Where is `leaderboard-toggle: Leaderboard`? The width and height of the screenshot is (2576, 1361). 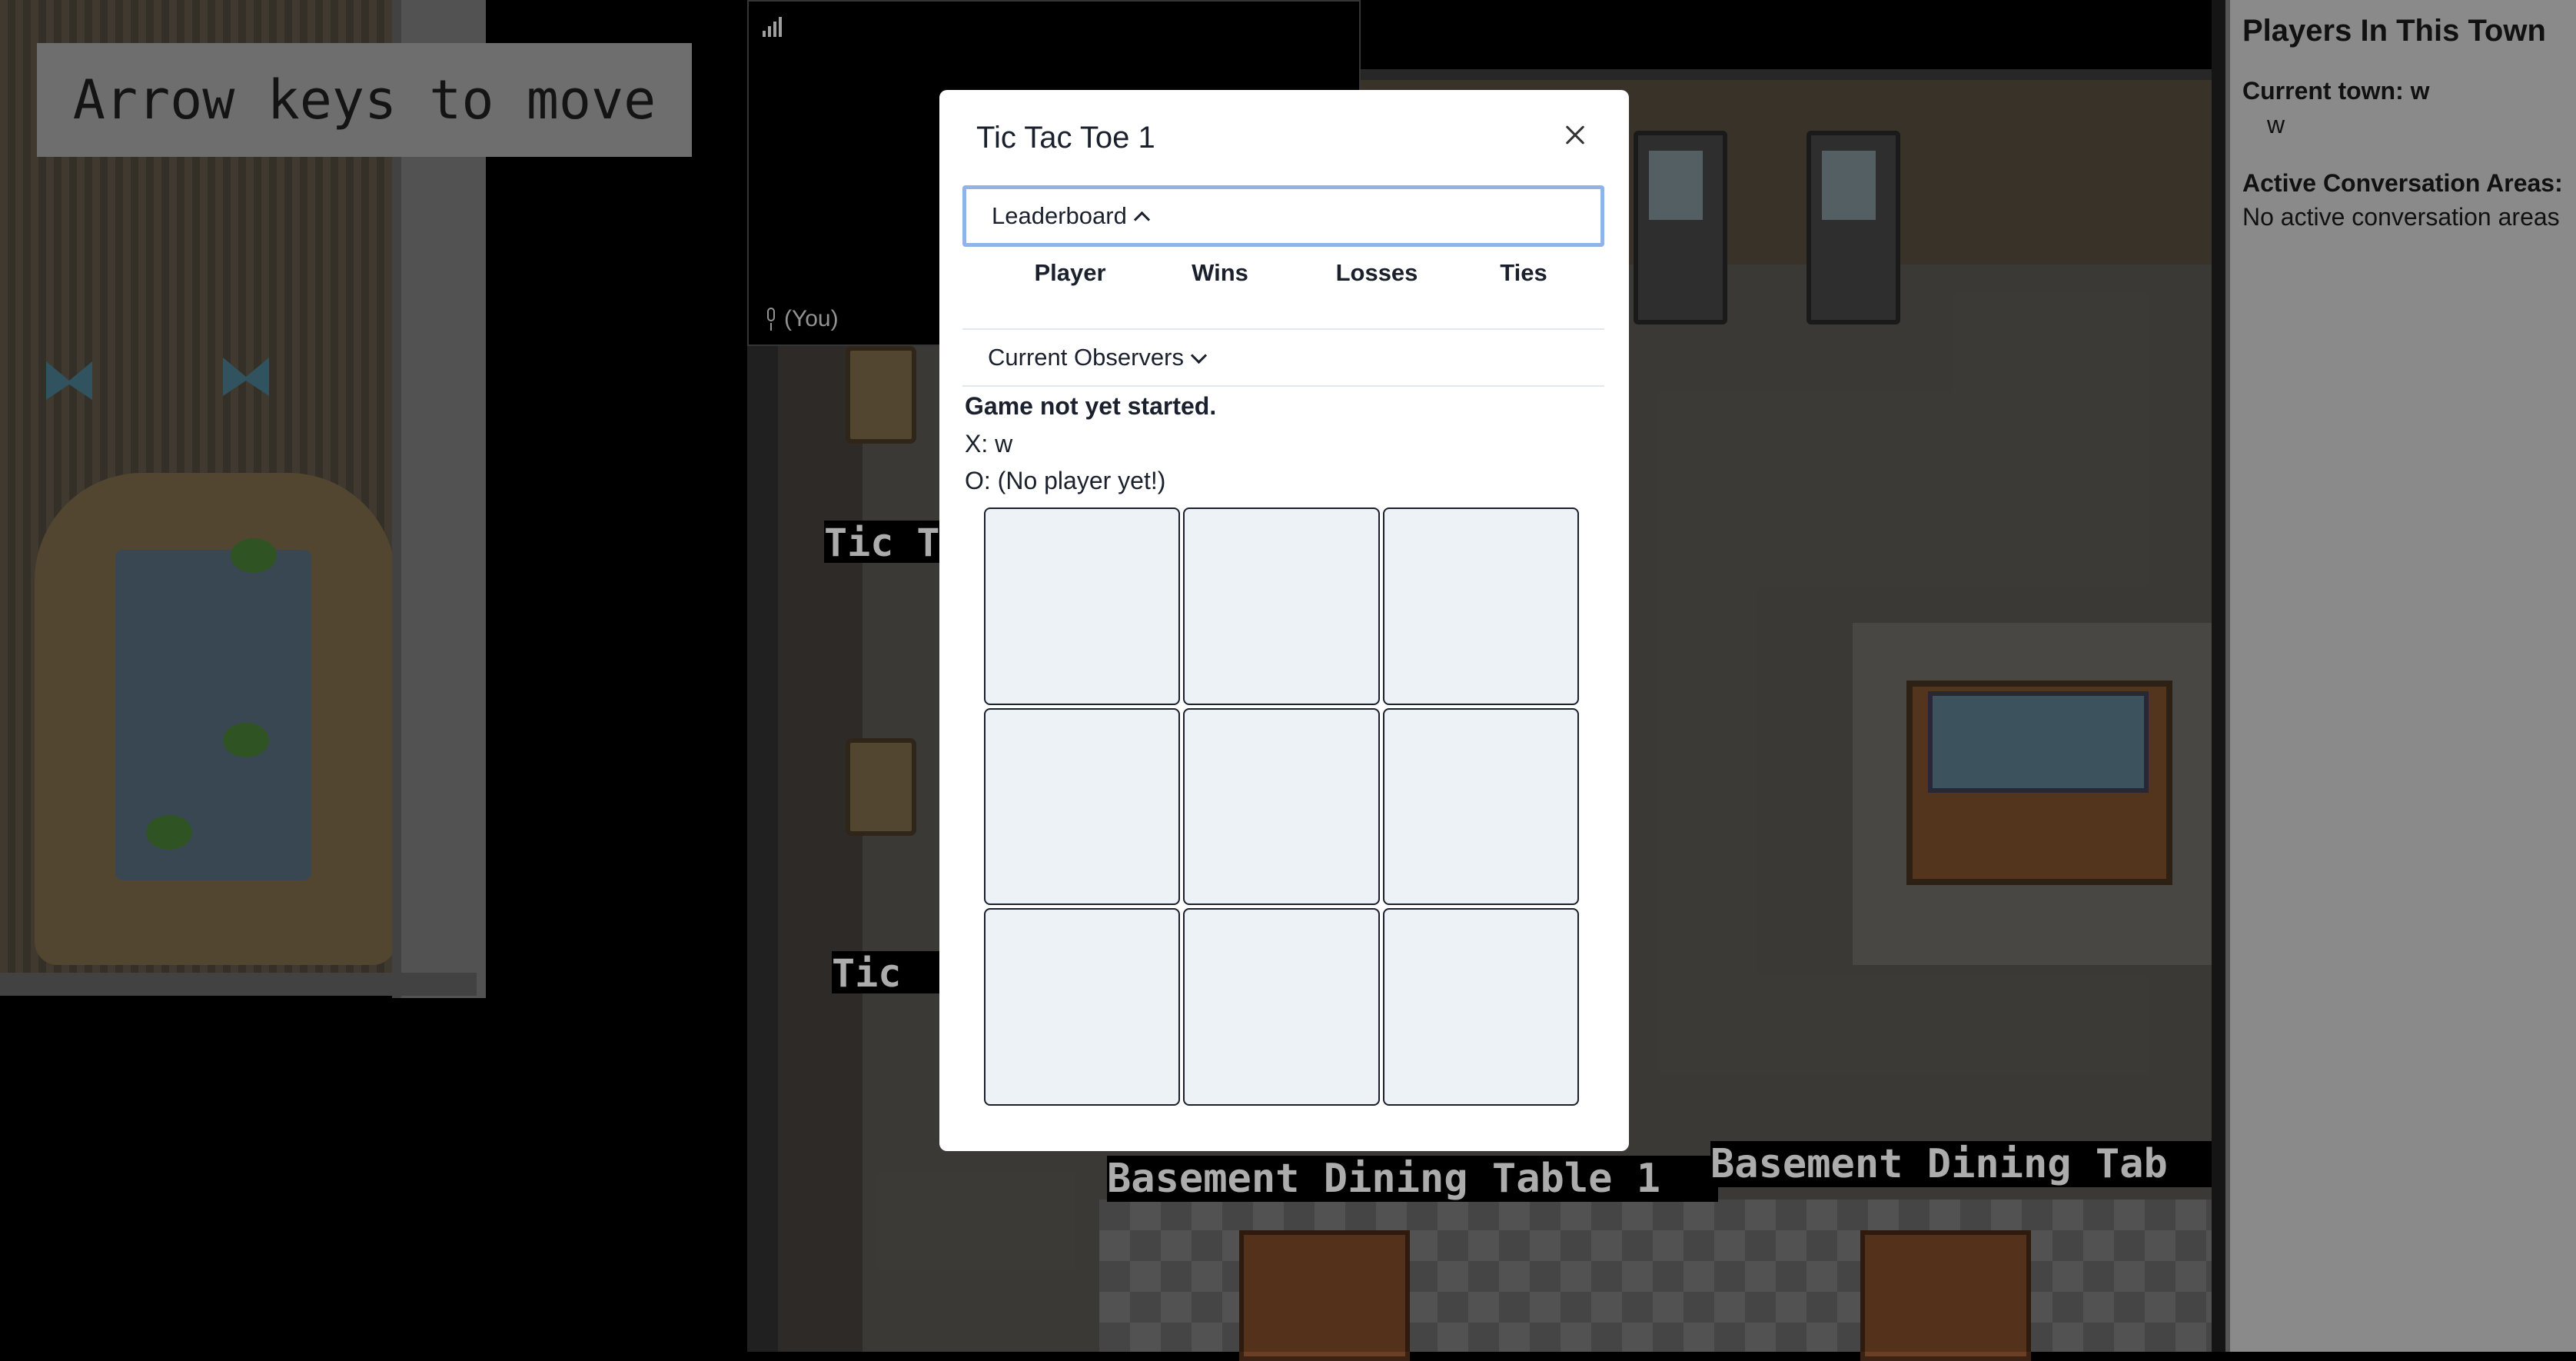
leaderboard-toggle: Leaderboard is located at coordinates (1283, 216).